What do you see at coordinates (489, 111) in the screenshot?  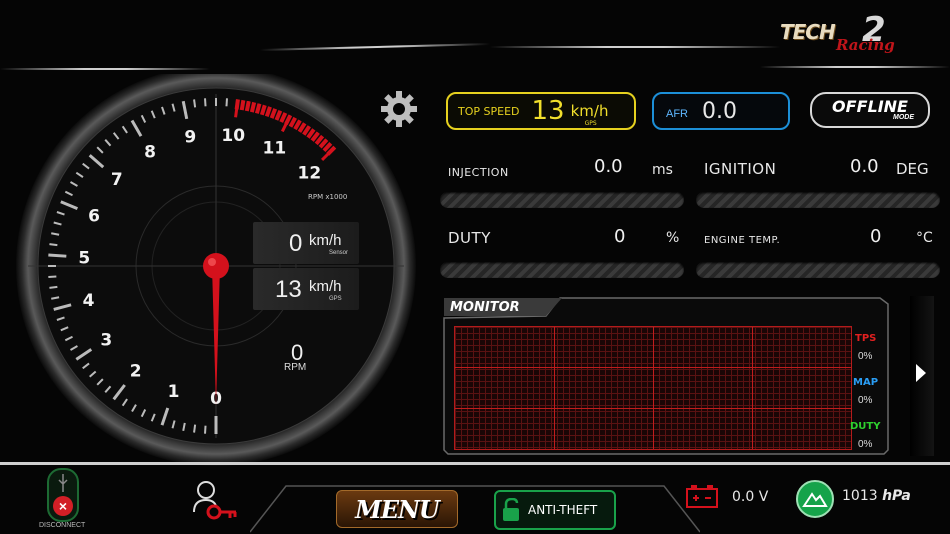 I see `top-speed-label: TOP SPEED` at bounding box center [489, 111].